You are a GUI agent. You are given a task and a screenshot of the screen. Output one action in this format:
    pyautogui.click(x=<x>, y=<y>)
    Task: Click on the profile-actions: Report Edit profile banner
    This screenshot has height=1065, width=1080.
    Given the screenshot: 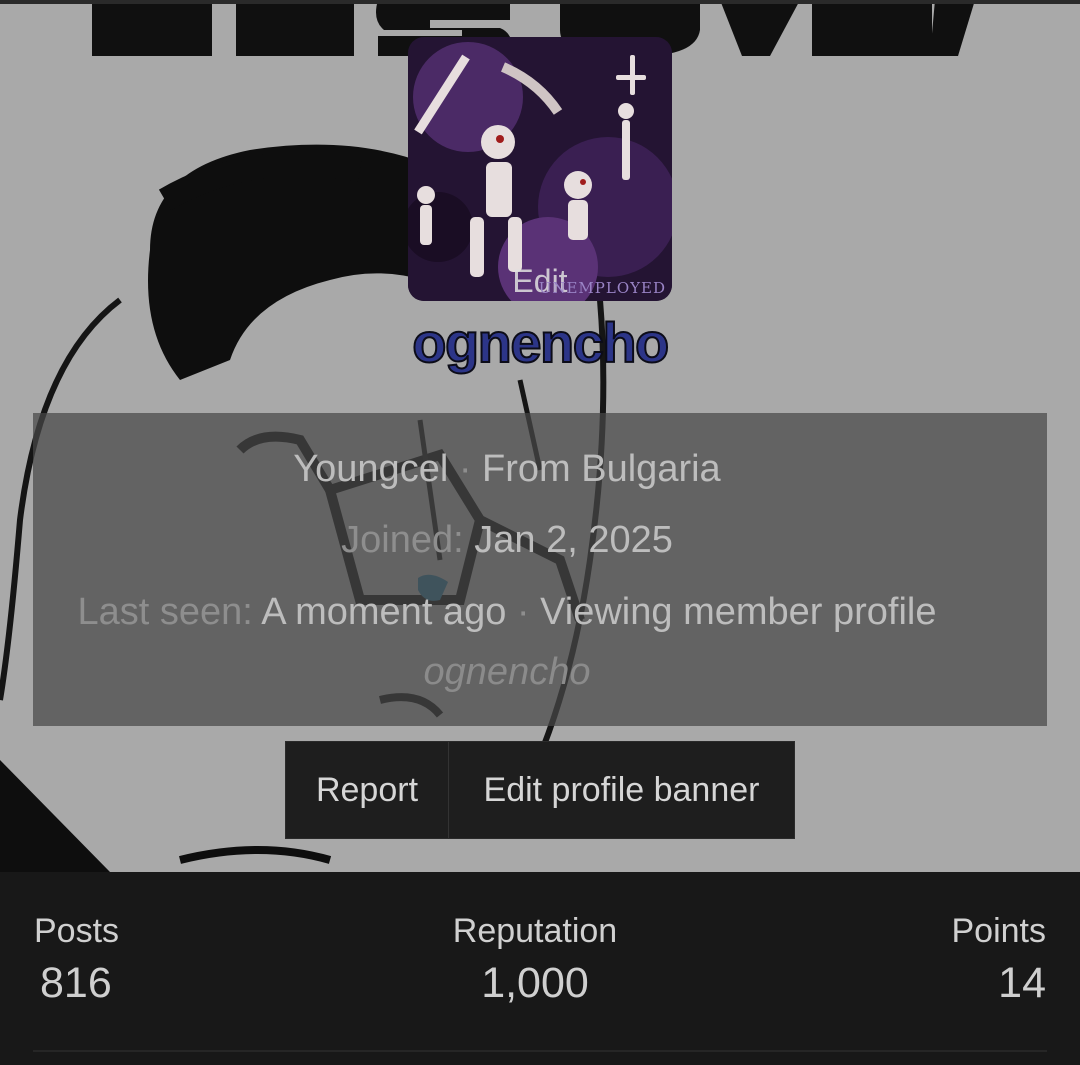 What is the action you would take?
    pyautogui.click(x=540, y=790)
    